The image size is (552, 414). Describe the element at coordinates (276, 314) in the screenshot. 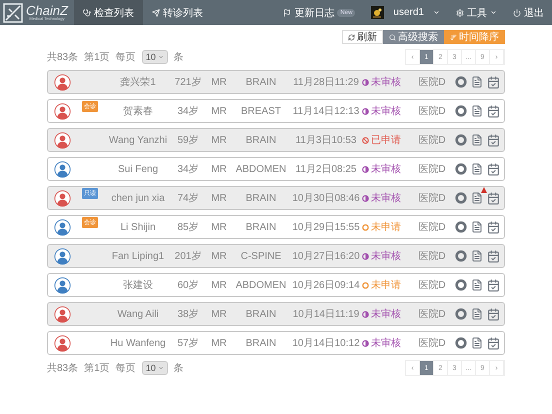

I see `exam-row: Wang Aili 38岁 MR BRAIN 10月14日11:19 未审核 医院D` at that location.